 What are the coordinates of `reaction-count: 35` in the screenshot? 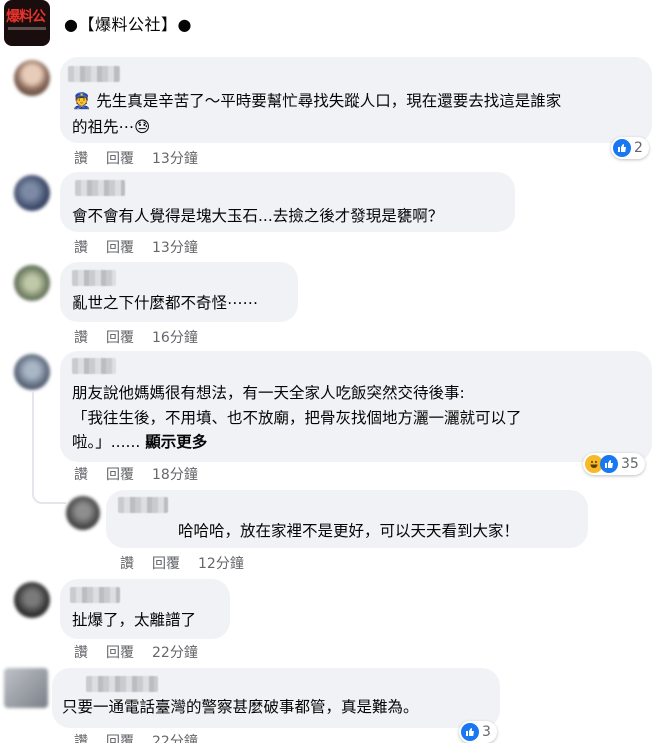 It's located at (630, 464).